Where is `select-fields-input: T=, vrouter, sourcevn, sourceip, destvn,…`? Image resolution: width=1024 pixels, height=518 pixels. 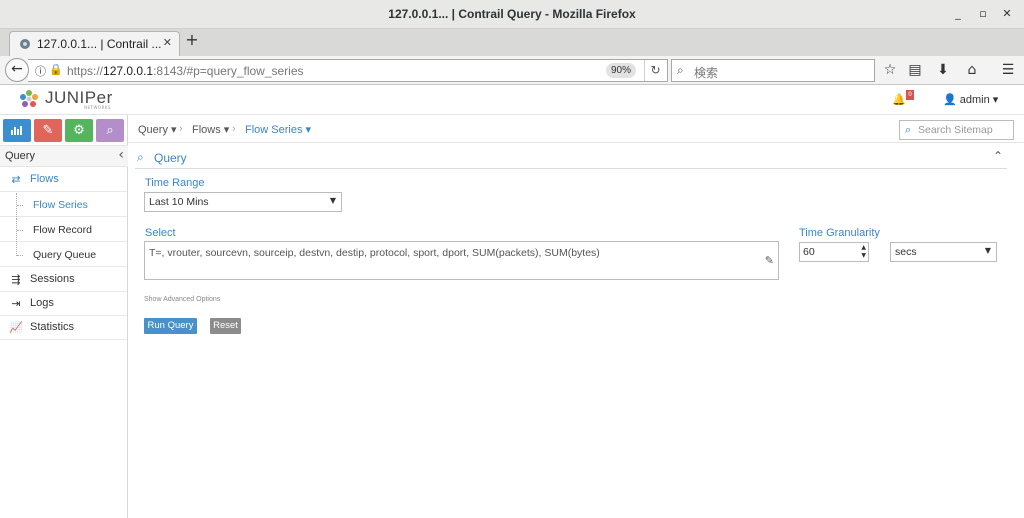
select-fields-input: T=, vrouter, sourcevn, sourceip, destvn,… is located at coordinates (461, 260).